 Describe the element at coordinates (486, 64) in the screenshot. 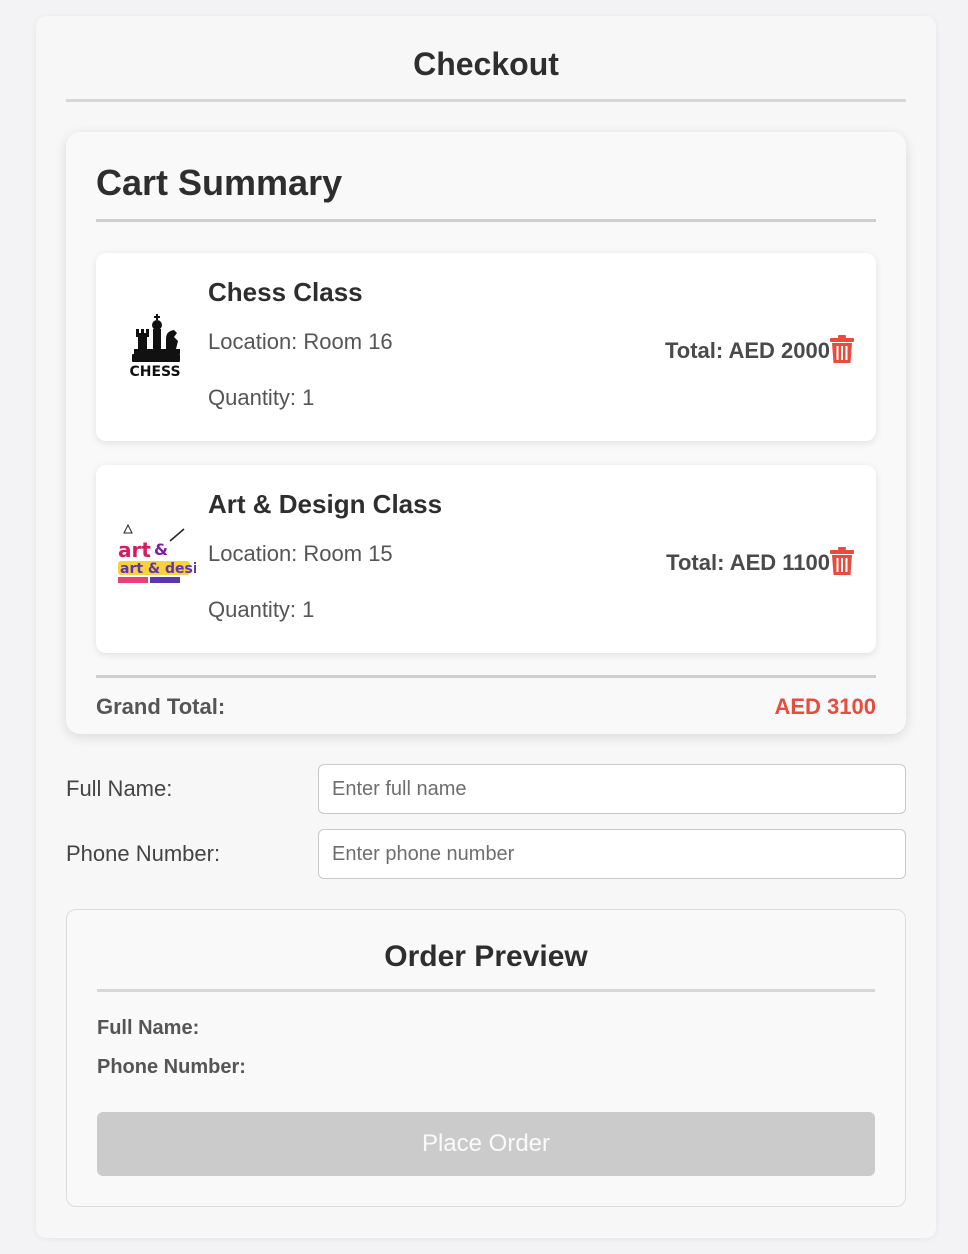

I see `page-title: Checkout` at that location.